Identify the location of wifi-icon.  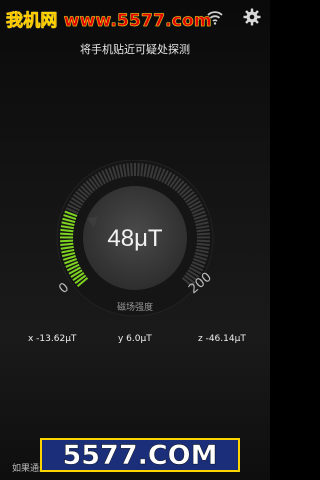
(215, 17).